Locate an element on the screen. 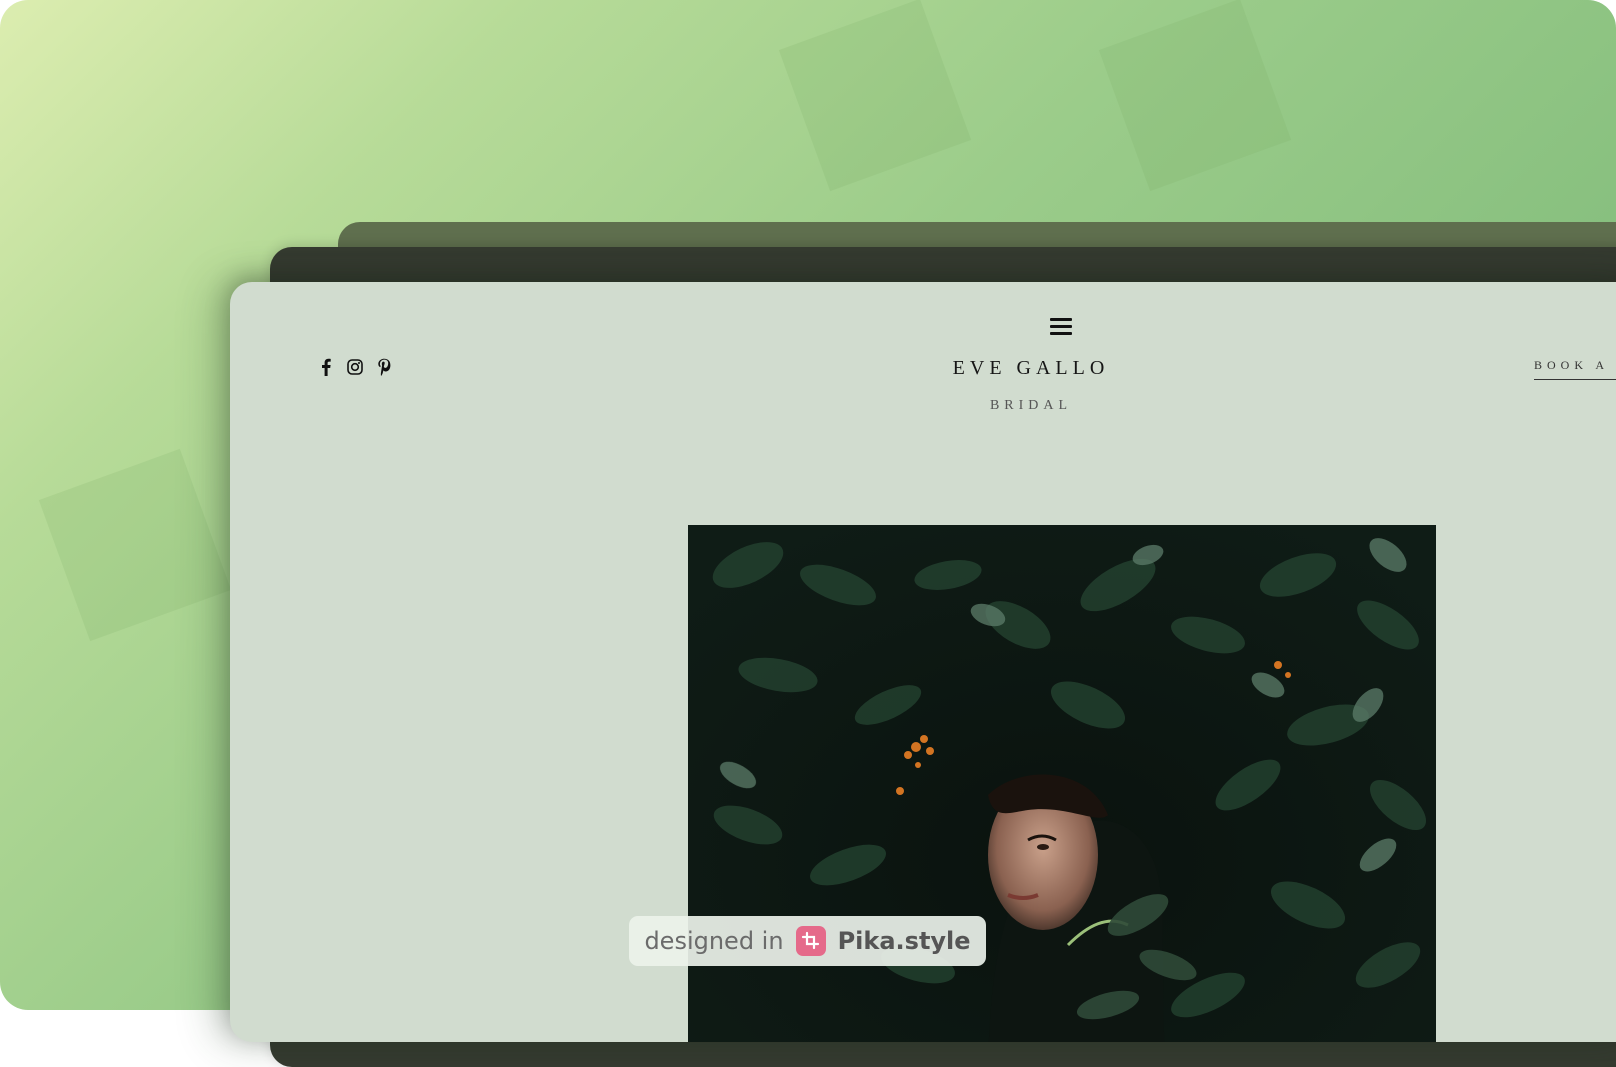 This screenshot has width=1616, height=1067. pika-watermark-badge: designed in Pika.style is located at coordinates (807, 941).